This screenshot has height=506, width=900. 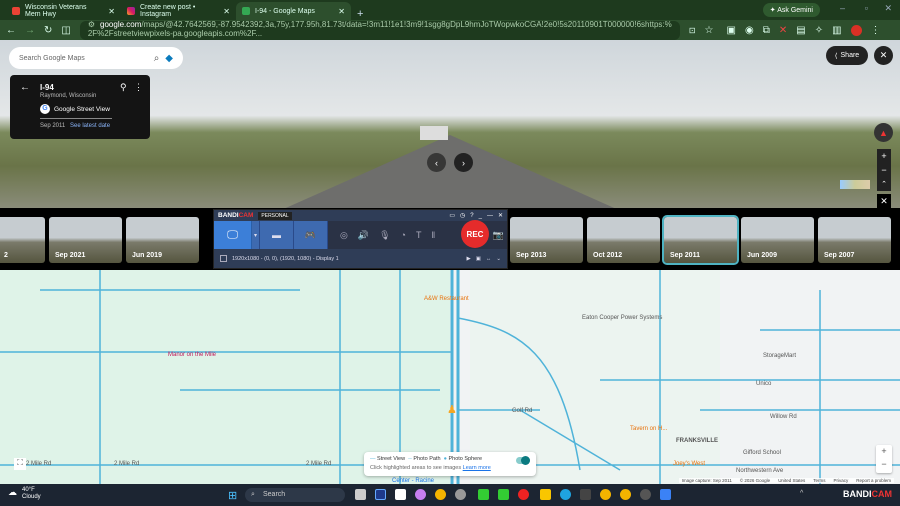 I want to click on mode-dropdown: ▾, so click(x=256, y=235).